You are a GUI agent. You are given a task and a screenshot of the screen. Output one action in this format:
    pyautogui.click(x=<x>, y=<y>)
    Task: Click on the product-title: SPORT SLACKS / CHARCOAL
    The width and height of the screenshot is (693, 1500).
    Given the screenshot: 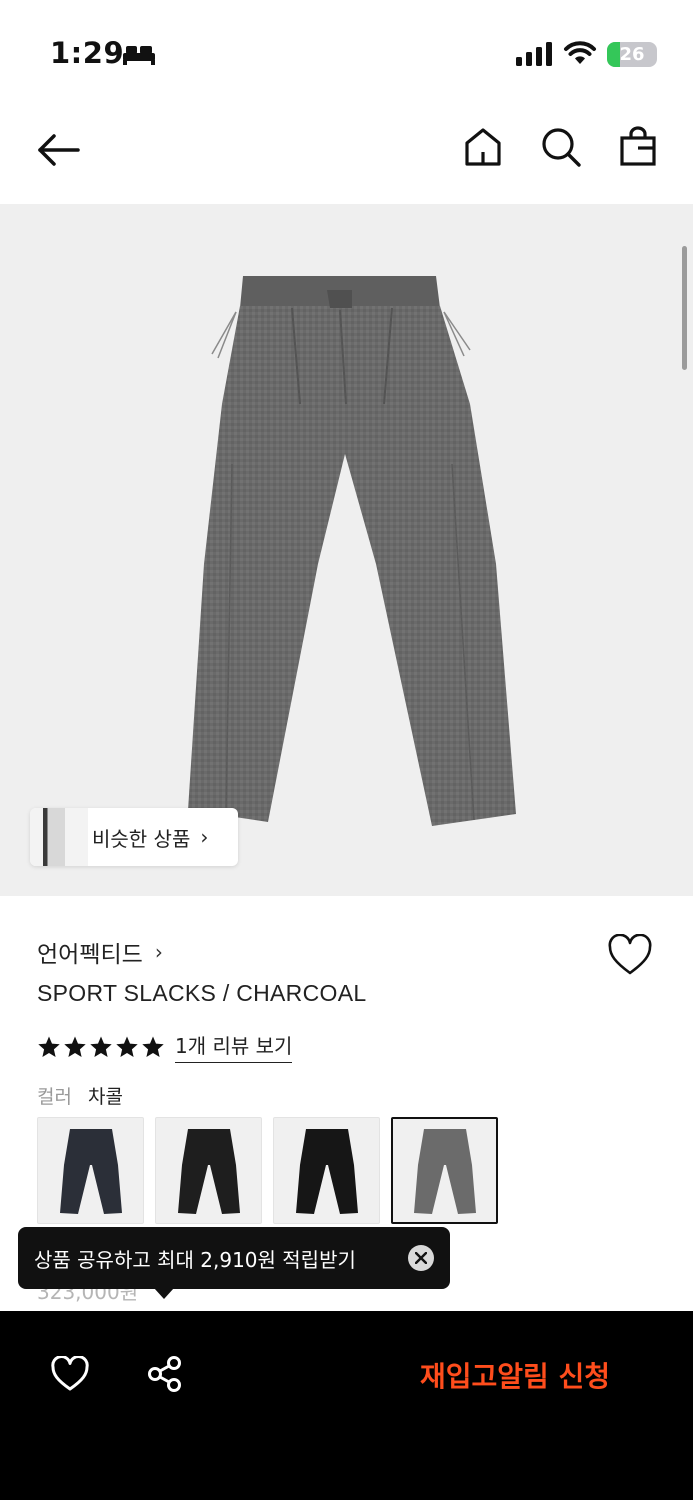 What is the action you would take?
    pyautogui.click(x=202, y=993)
    